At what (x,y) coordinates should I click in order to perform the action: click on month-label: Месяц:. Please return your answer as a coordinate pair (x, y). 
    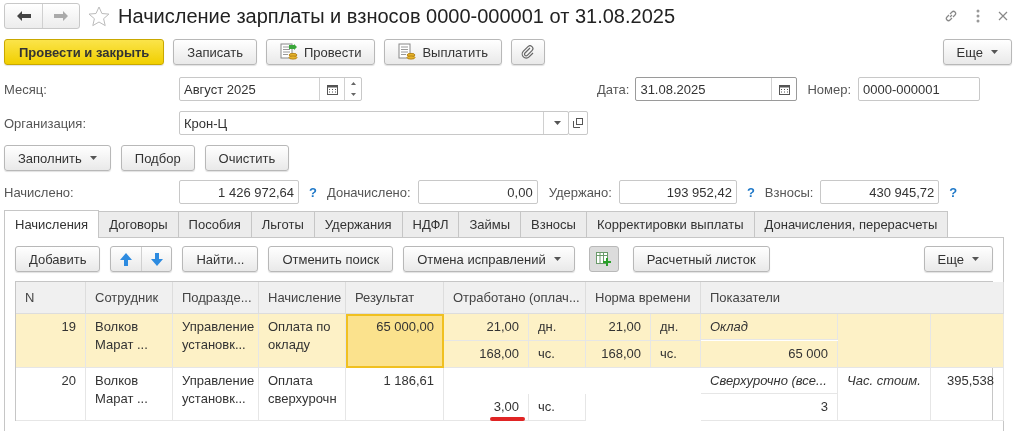
    Looking at the image, I should click on (26, 89).